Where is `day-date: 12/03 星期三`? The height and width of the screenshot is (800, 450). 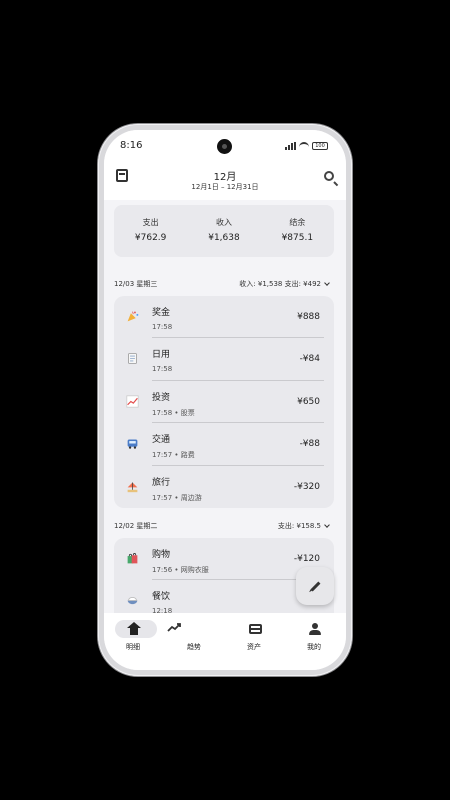 day-date: 12/03 星期三 is located at coordinates (136, 284).